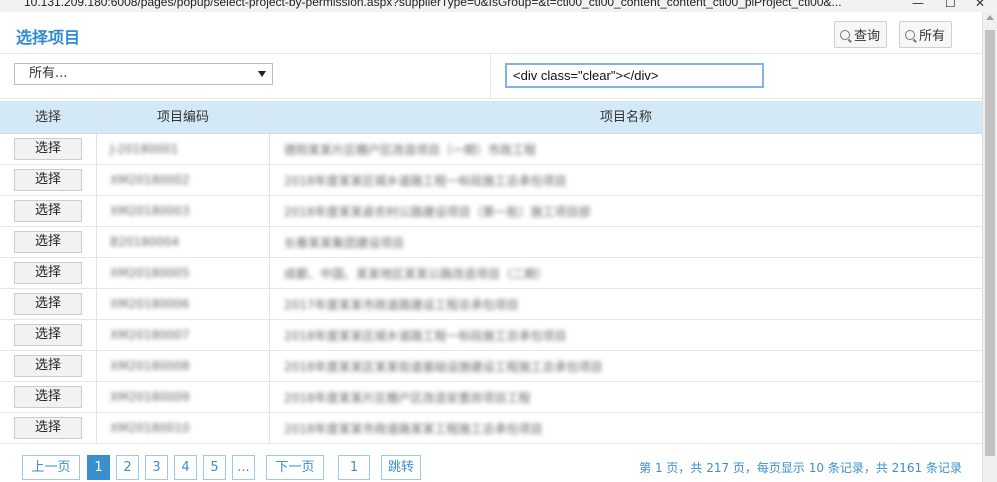 The image size is (997, 482). Describe the element at coordinates (990, 243) in the screenshot. I see `scrollbar-thumb` at that location.